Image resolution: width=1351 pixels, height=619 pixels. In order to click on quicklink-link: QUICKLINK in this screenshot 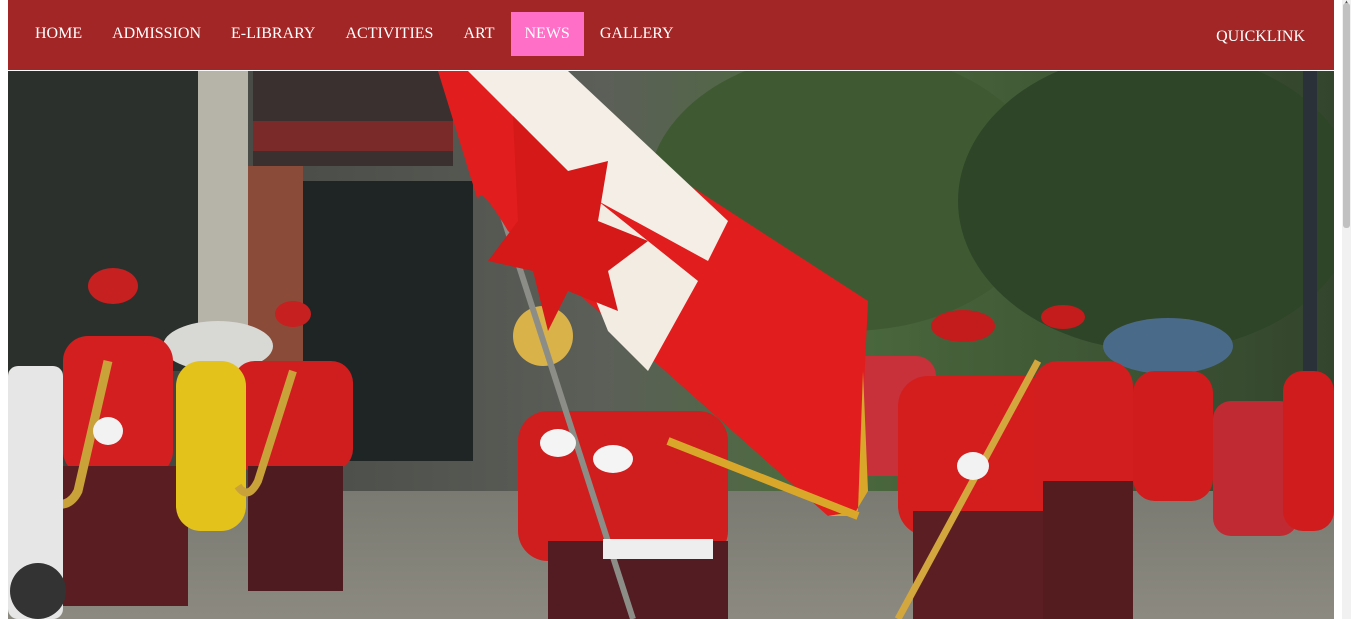, I will do `click(1260, 37)`.